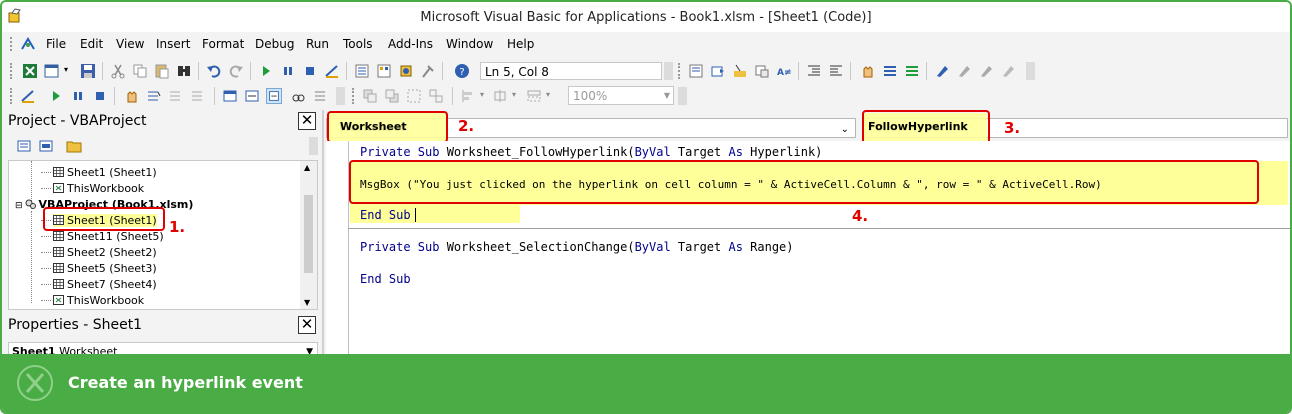 The height and width of the screenshot is (414, 1292). Describe the element at coordinates (323, 240) in the screenshot. I see `pane-splitter` at that location.